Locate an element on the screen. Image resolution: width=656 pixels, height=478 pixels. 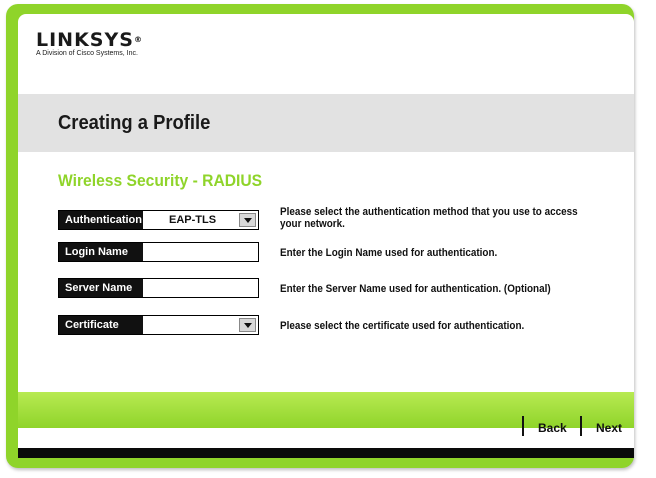
authentication-value: EAP-TLS is located at coordinates (193, 220).